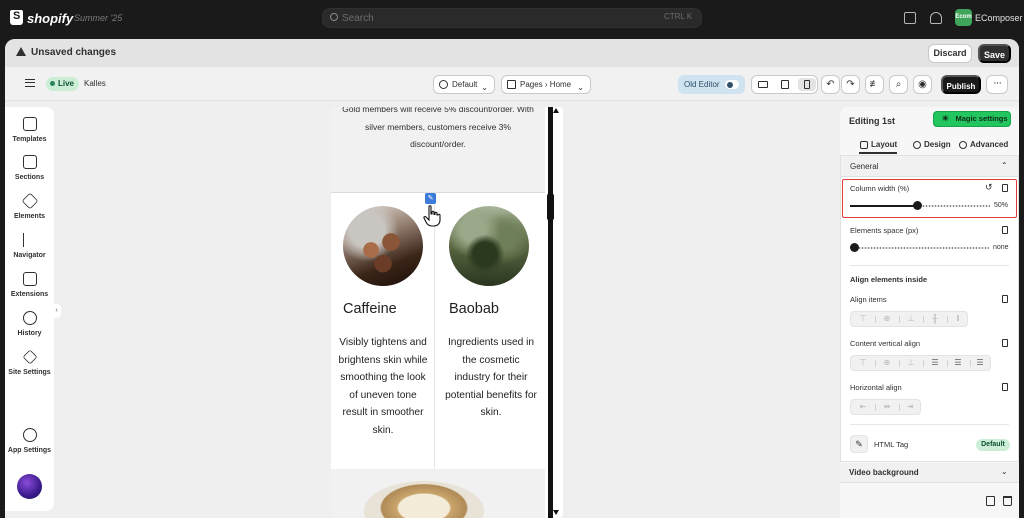 The width and height of the screenshot is (1024, 518). What do you see at coordinates (850, 84) in the screenshot?
I see `redo-button: ↷` at bounding box center [850, 84].